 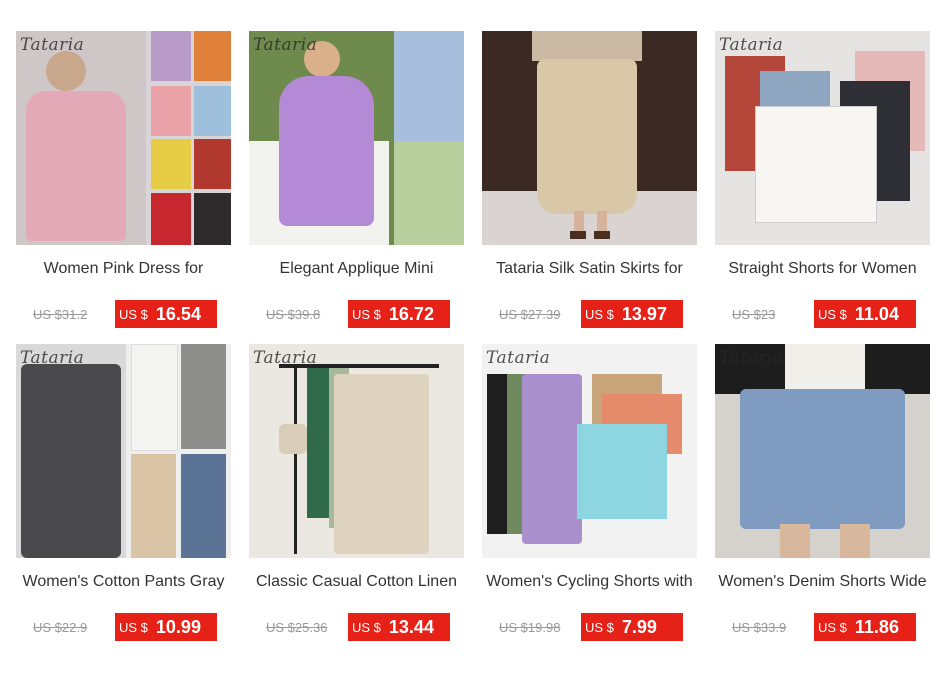 I want to click on product-title: Straight Shorts for Women, so click(x=822, y=271).